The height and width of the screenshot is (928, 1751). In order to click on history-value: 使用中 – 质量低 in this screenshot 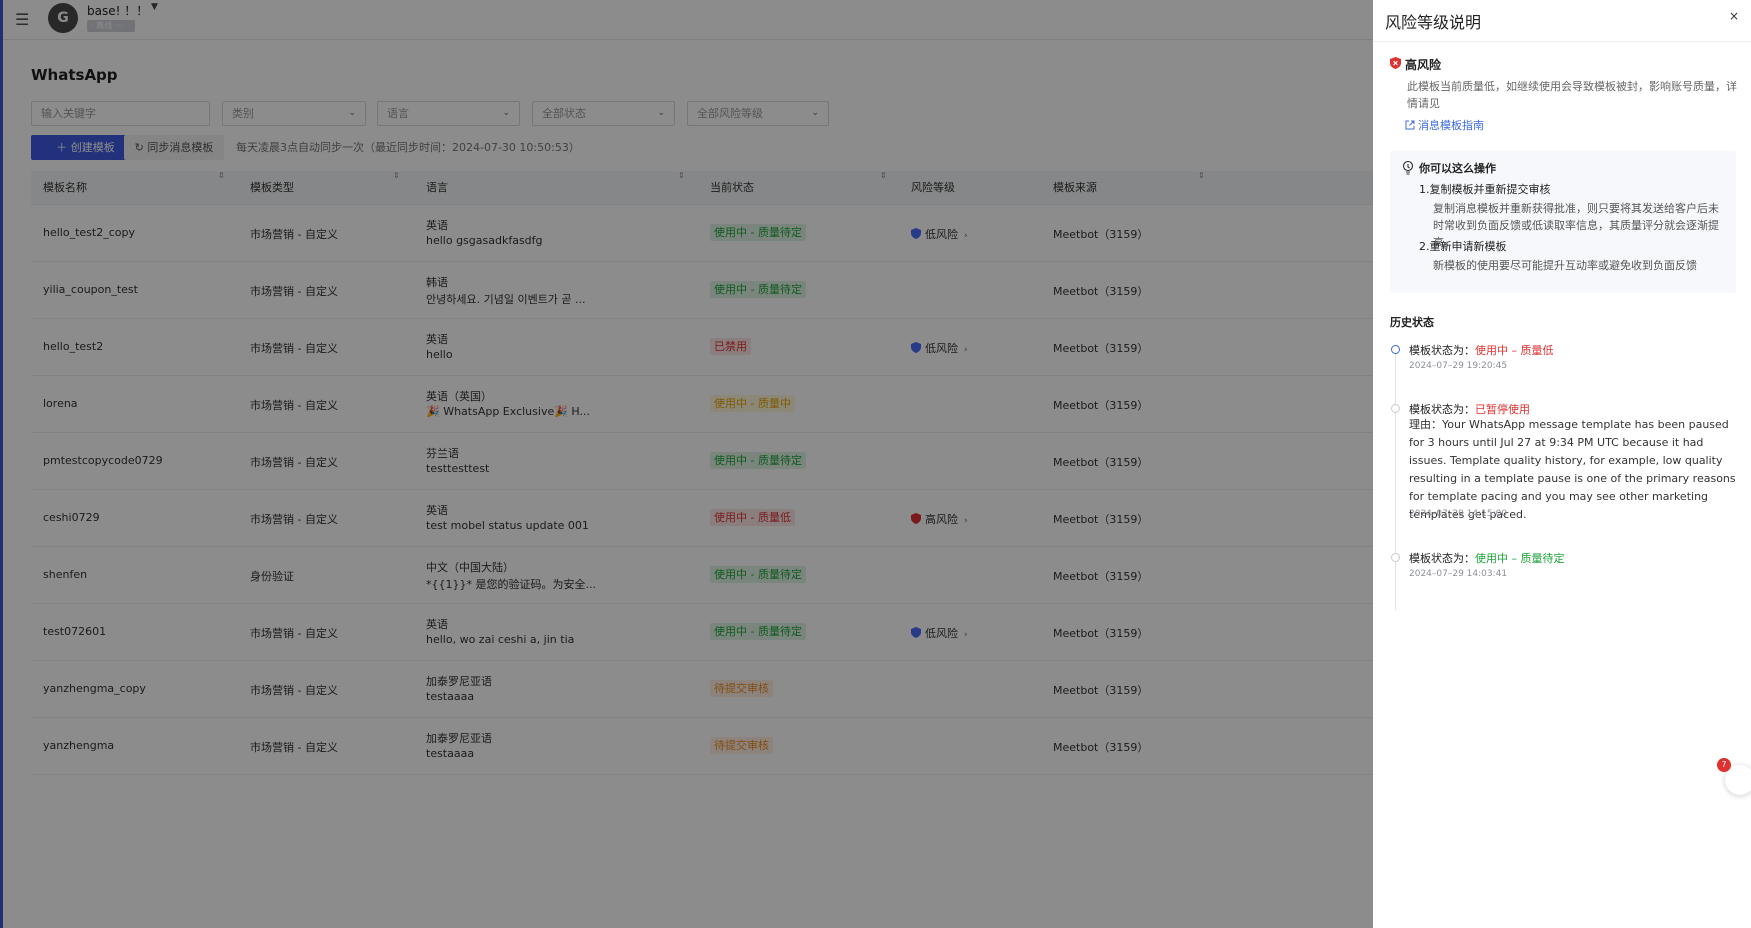, I will do `click(1514, 350)`.